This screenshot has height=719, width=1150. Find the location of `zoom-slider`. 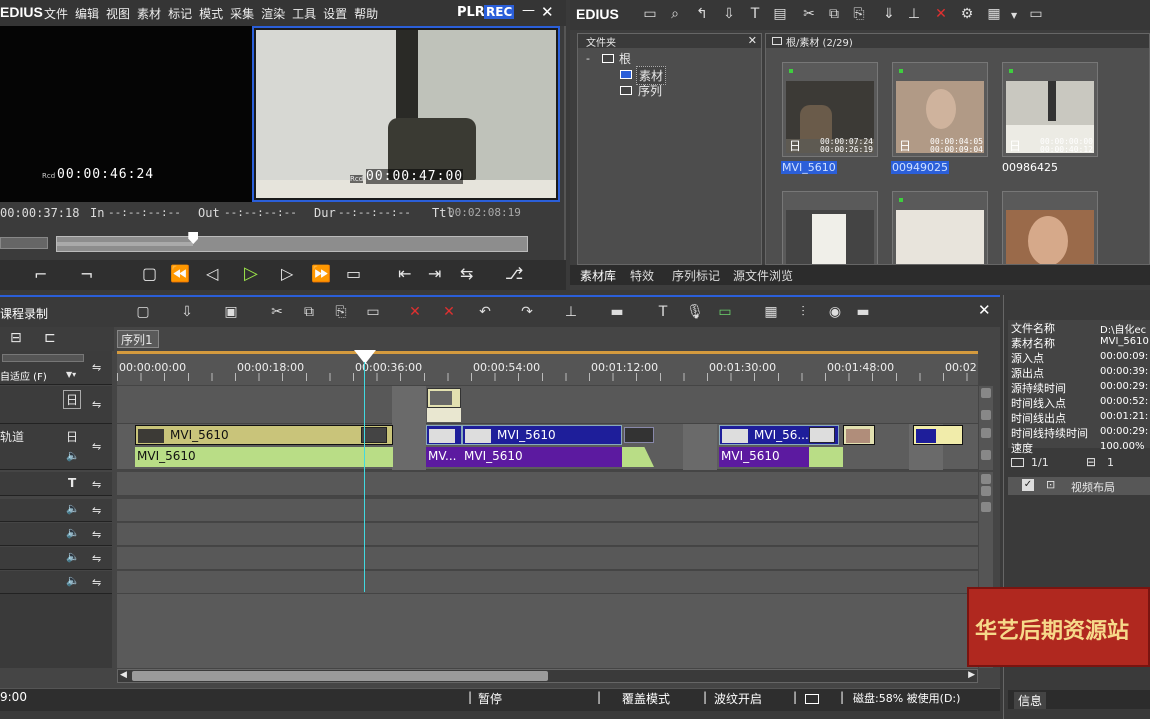

zoom-slider is located at coordinates (43, 358).